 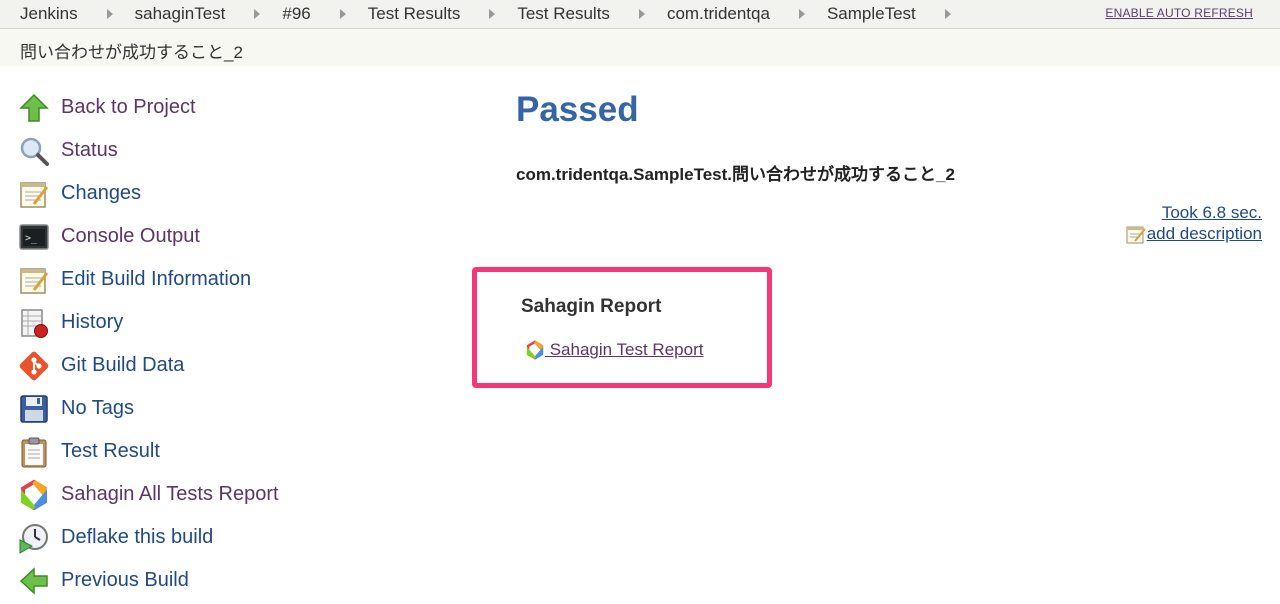 I want to click on page-subtitle-bar: 問い合わせが成功すること_2, so click(x=640, y=47).